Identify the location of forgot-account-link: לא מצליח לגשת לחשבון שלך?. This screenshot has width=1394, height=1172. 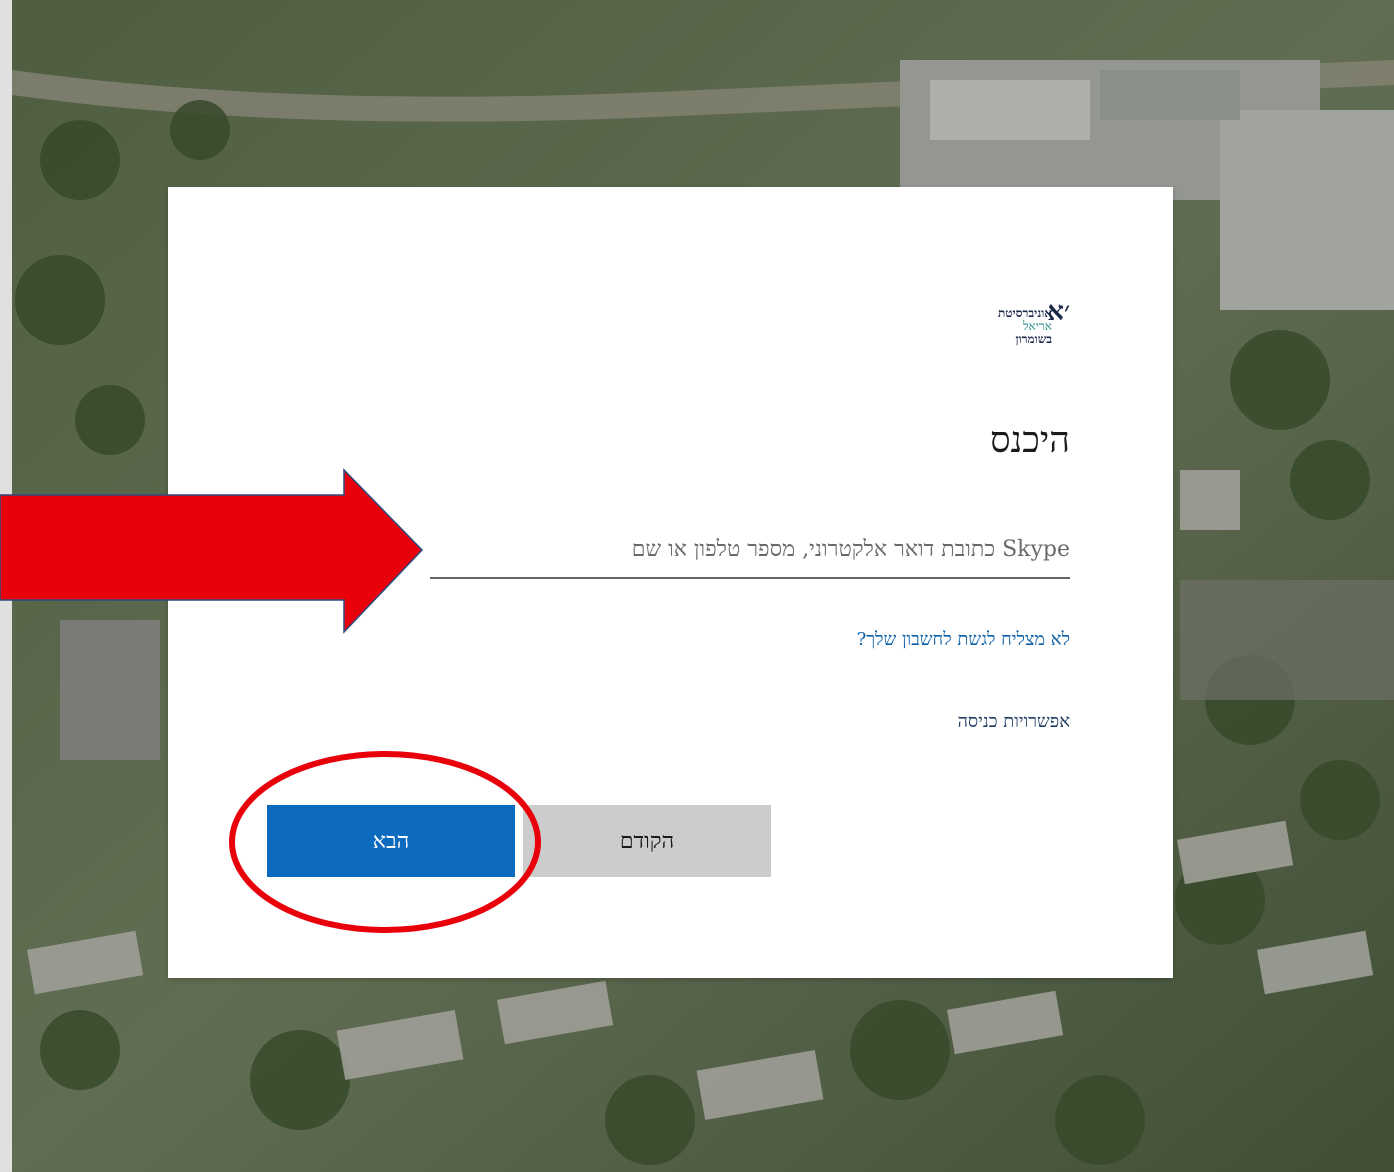
(963, 639).